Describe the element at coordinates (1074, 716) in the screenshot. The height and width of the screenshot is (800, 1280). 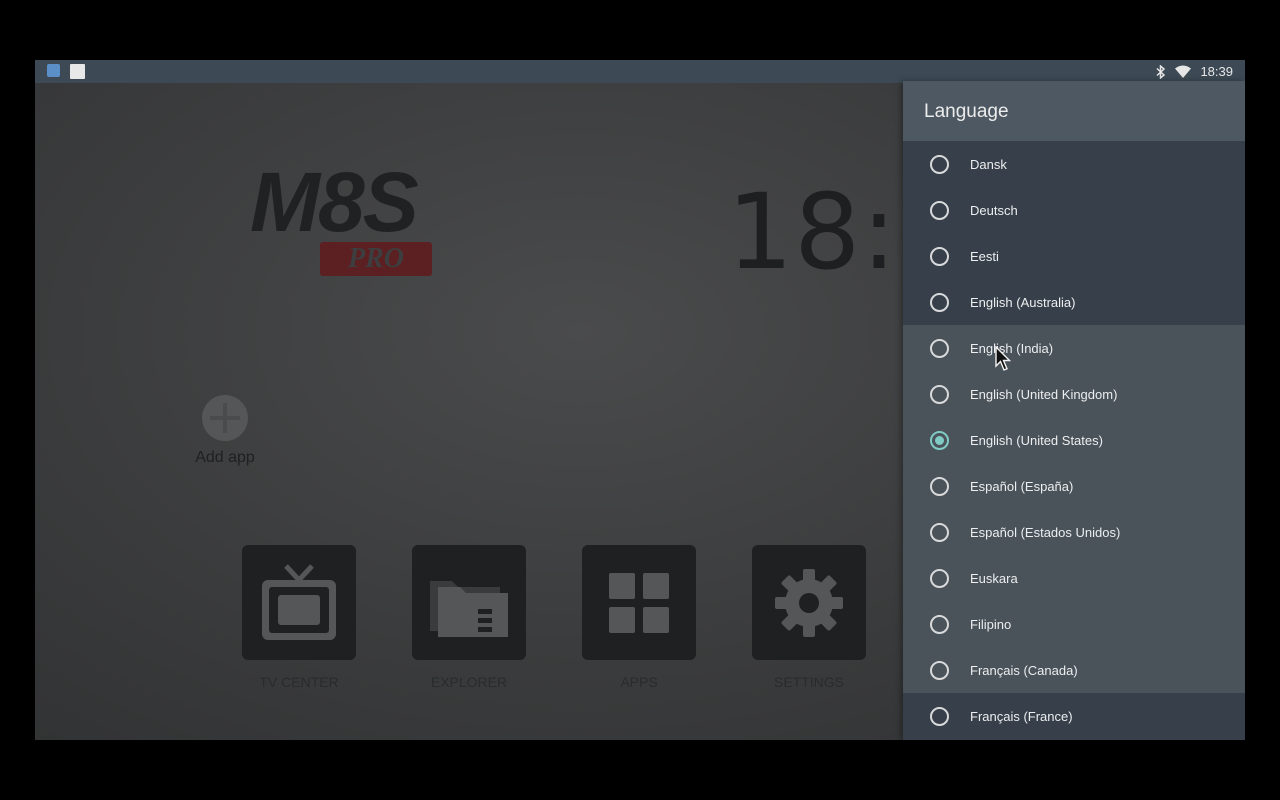
I see `language-option: Français (France)` at that location.